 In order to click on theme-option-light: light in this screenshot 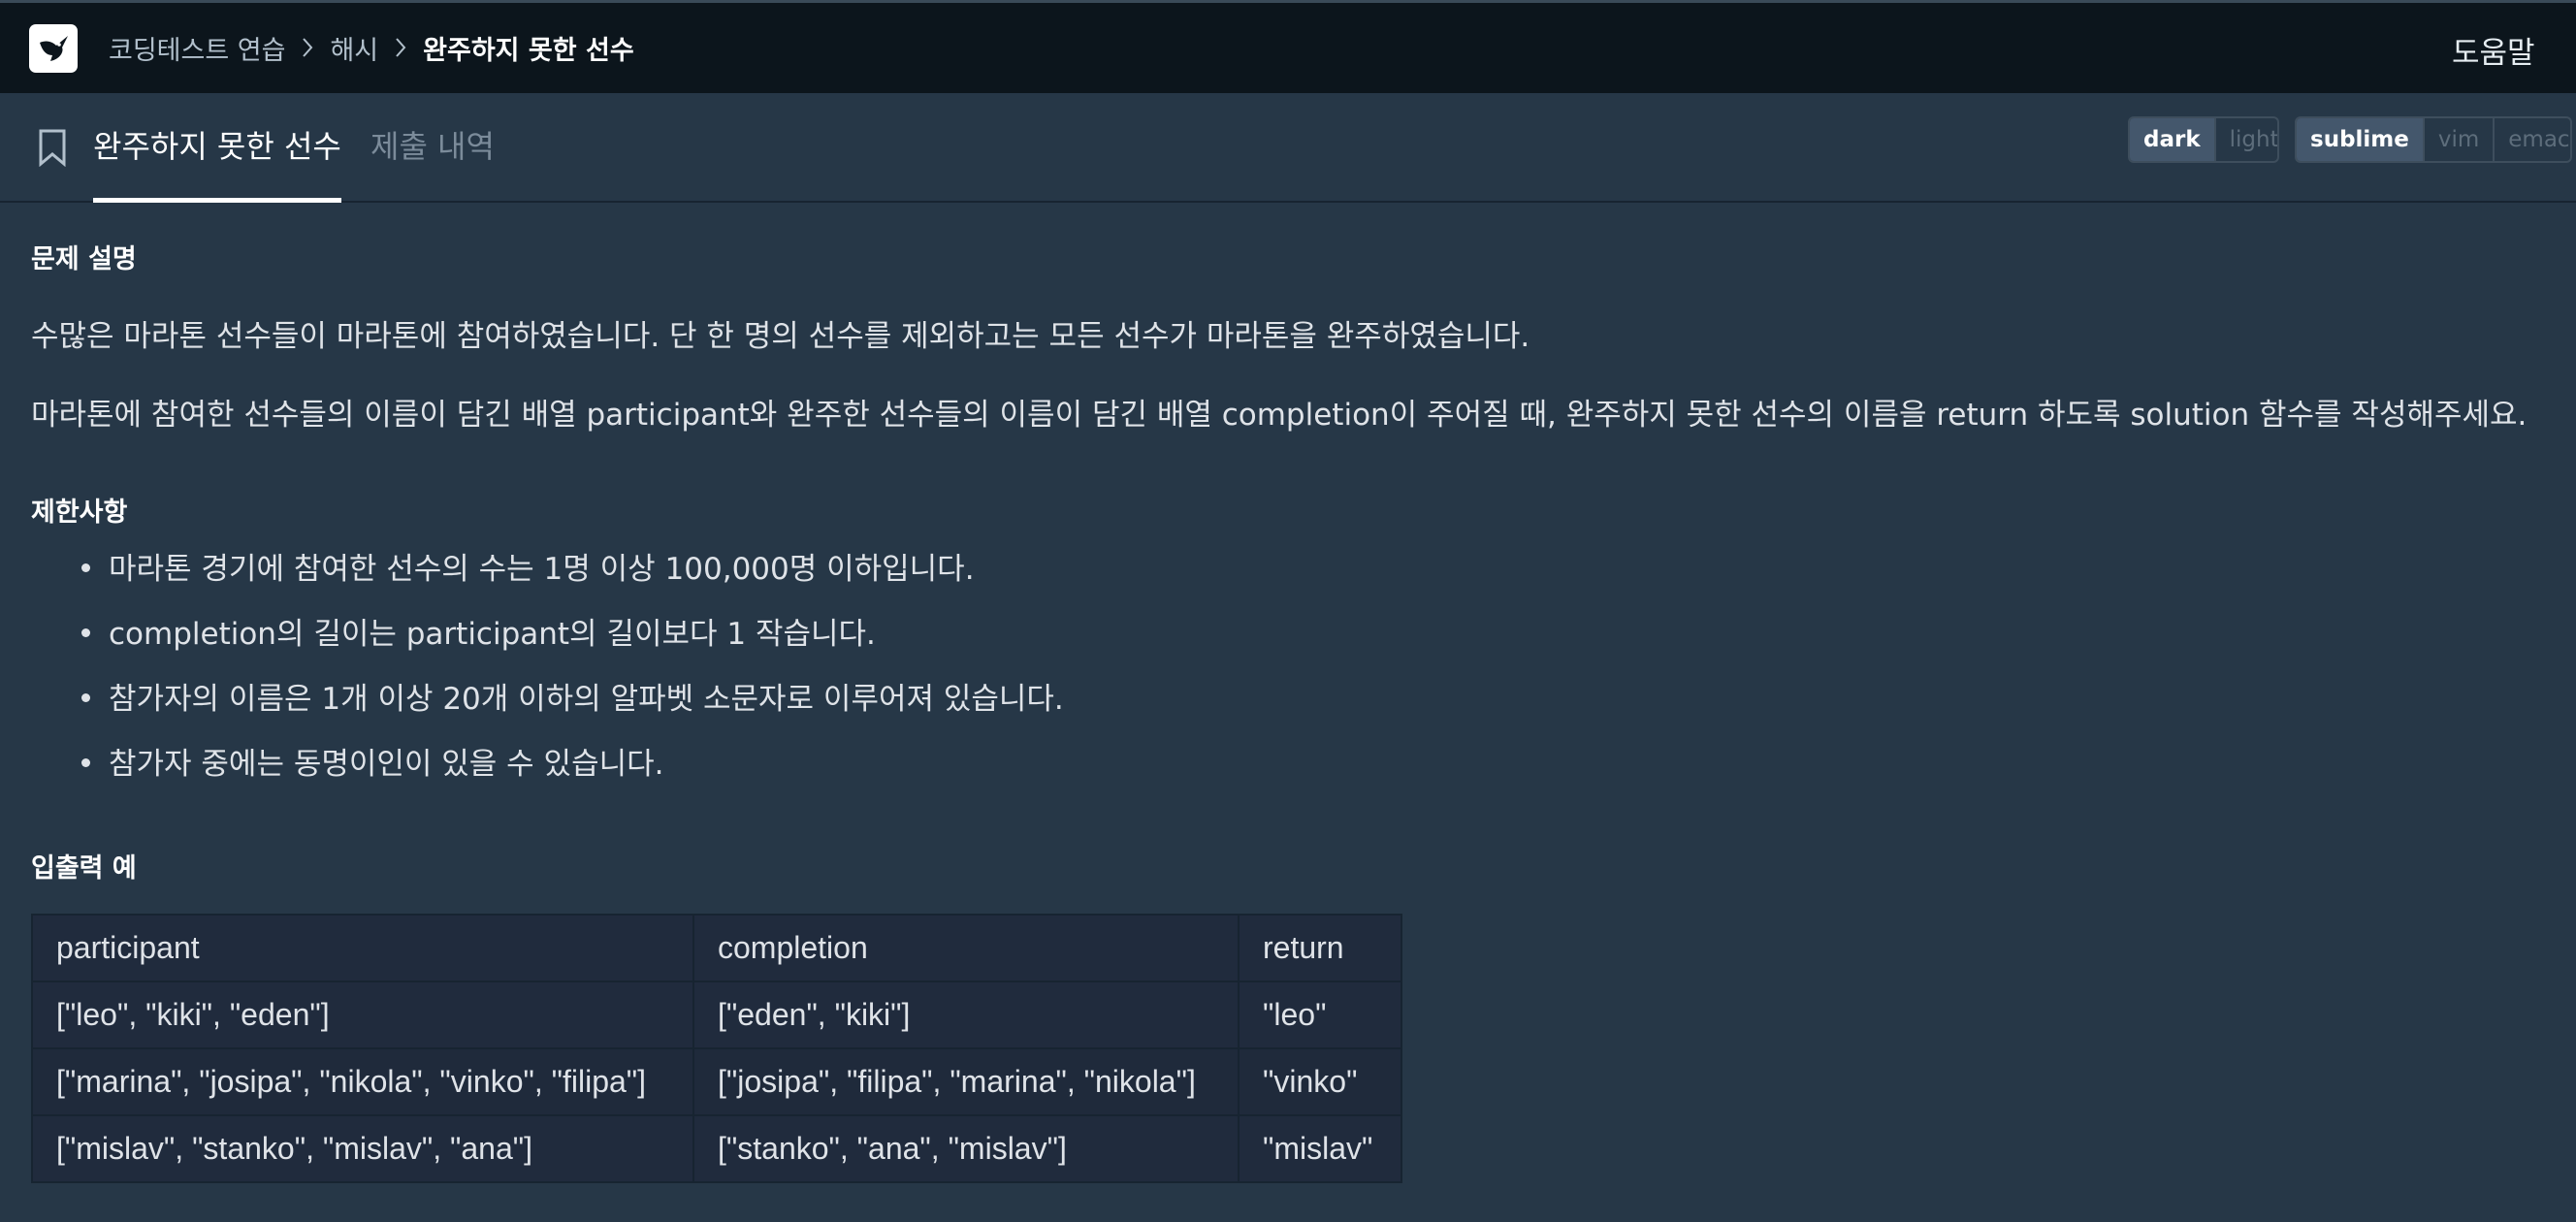, I will do `click(2245, 139)`.